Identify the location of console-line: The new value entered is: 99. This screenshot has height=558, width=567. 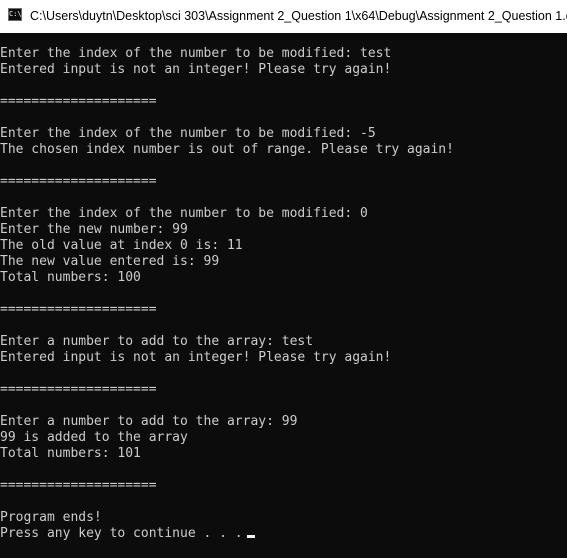
(110, 261).